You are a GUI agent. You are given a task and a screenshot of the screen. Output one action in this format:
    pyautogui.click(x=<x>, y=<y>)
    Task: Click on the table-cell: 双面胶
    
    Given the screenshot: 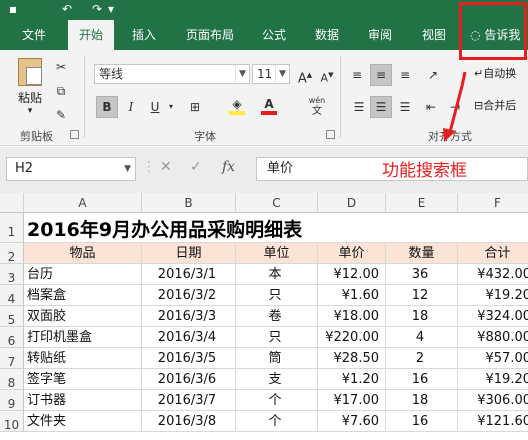 What is the action you would take?
    pyautogui.click(x=83, y=316)
    